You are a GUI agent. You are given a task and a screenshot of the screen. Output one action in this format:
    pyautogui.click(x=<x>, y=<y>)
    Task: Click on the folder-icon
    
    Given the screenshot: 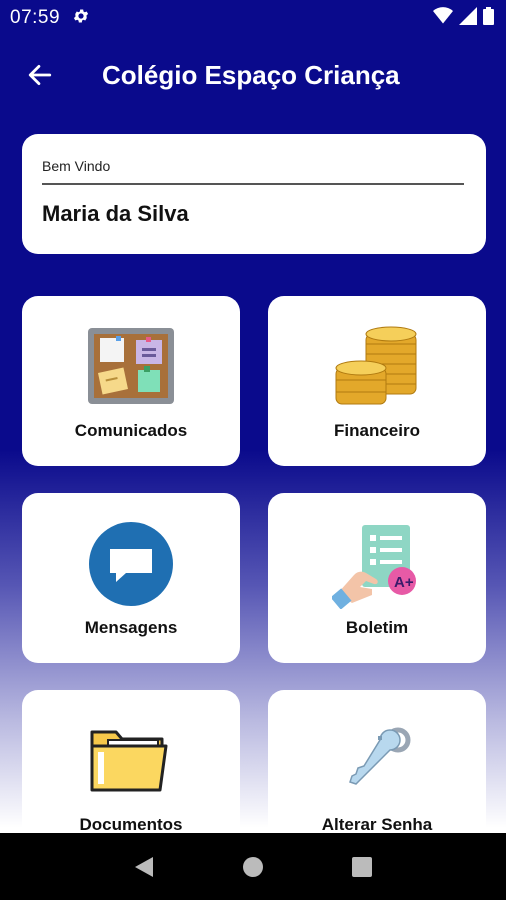 What is the action you would take?
    pyautogui.click(x=131, y=761)
    